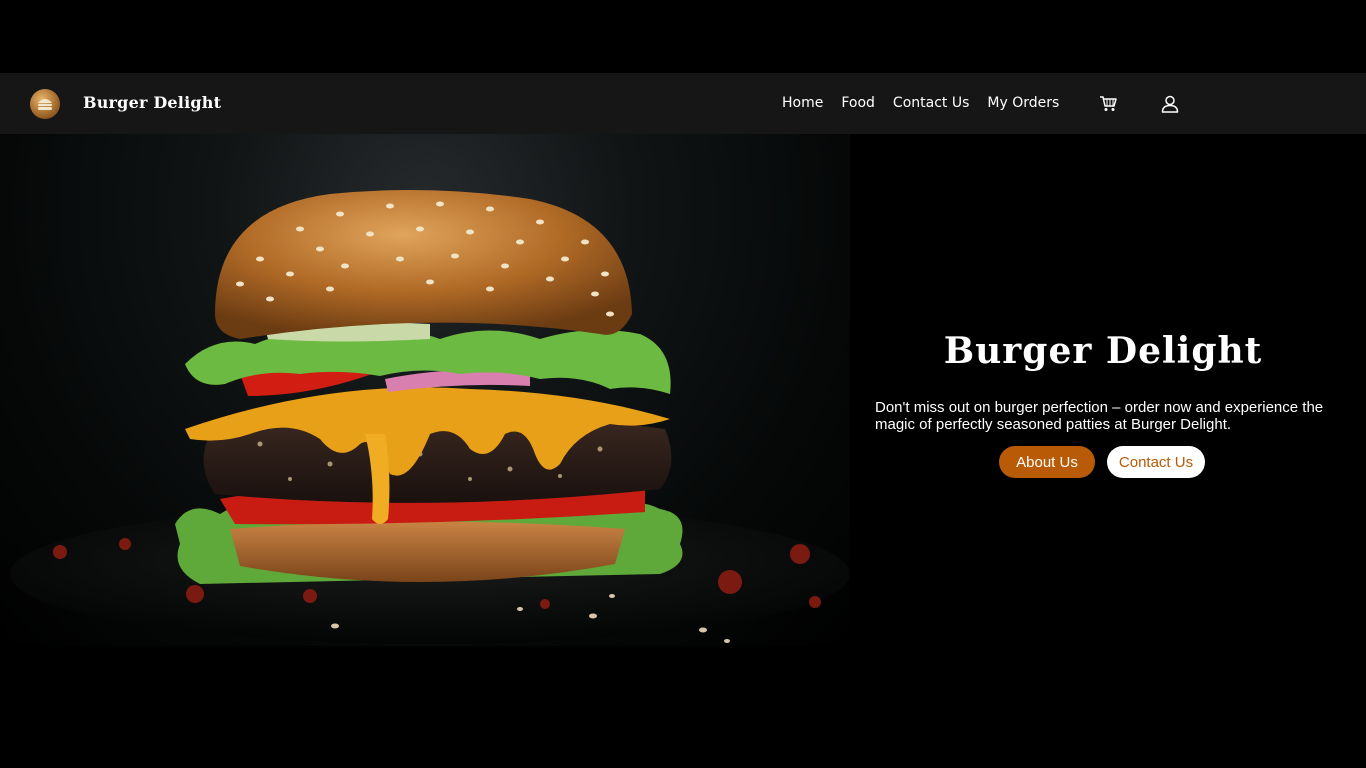  Describe the element at coordinates (858, 103) in the screenshot. I see `nav-food: Food` at that location.